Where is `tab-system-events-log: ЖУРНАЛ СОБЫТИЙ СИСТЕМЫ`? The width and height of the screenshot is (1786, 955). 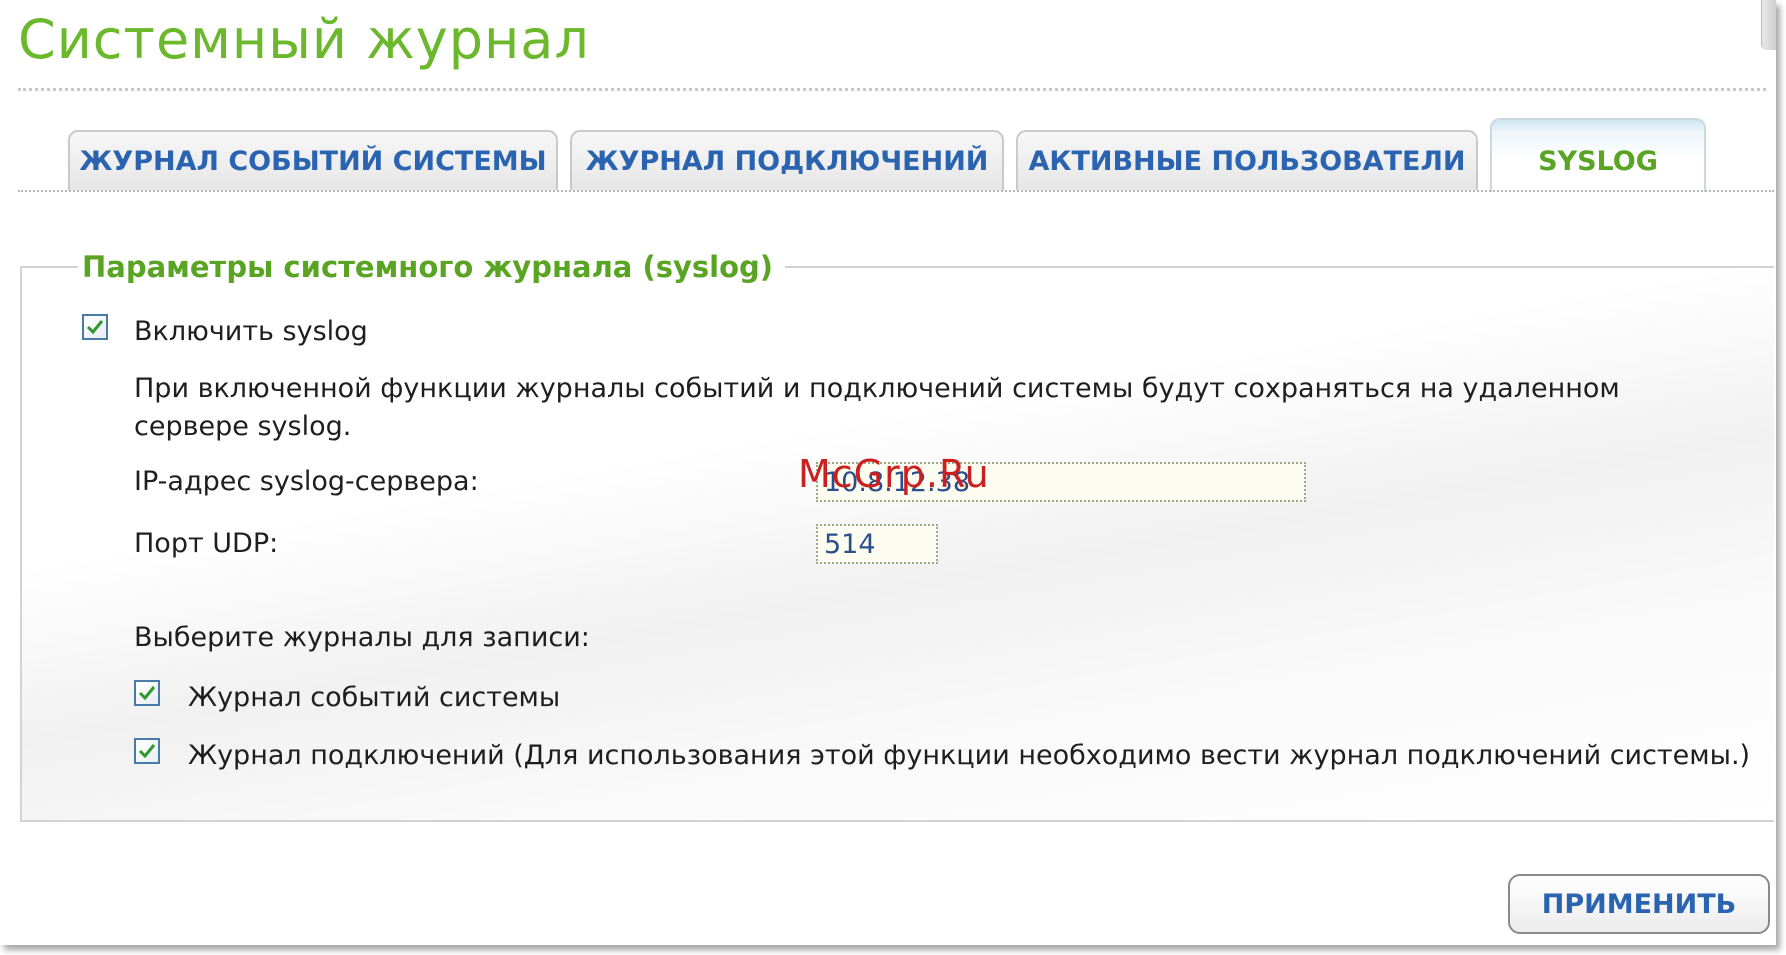
tab-system-events-log: ЖУРНАЛ СОБЫТИЙ СИСТЕМЫ is located at coordinates (313, 160).